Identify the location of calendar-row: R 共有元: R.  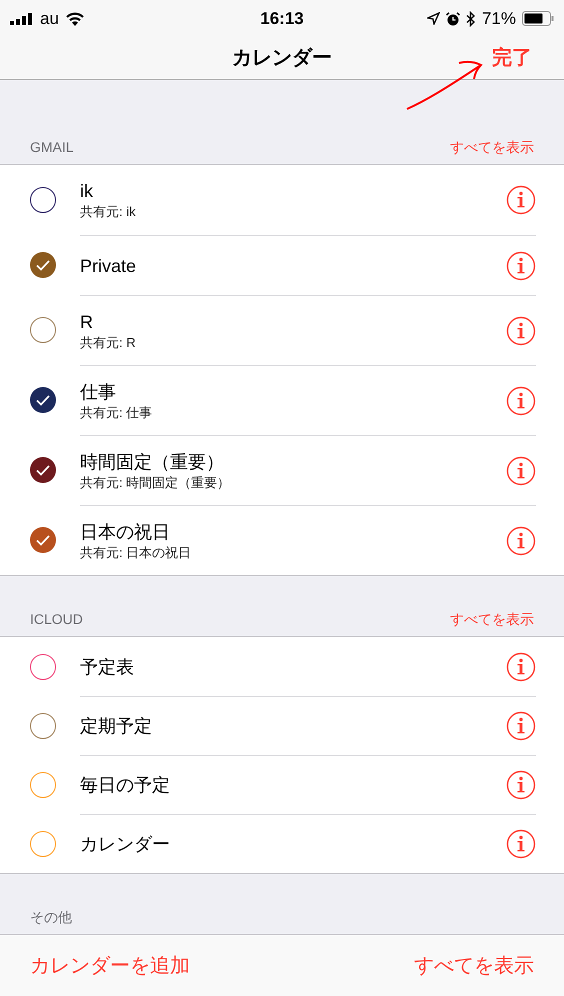
(282, 330).